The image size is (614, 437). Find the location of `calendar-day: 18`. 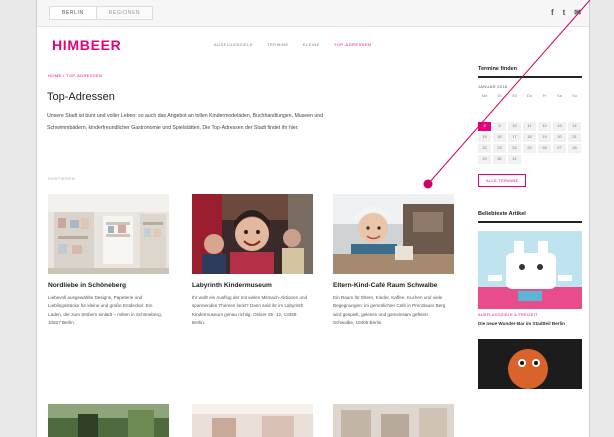

calendar-day: 18 is located at coordinates (529, 137).